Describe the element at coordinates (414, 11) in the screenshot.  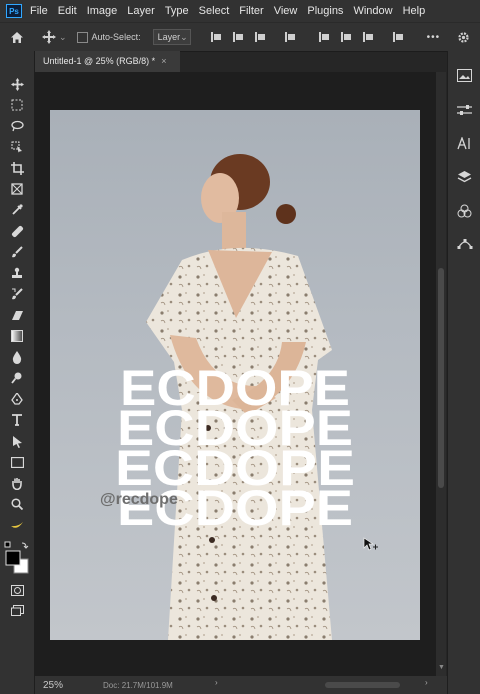
I see `menu-help: Help` at that location.